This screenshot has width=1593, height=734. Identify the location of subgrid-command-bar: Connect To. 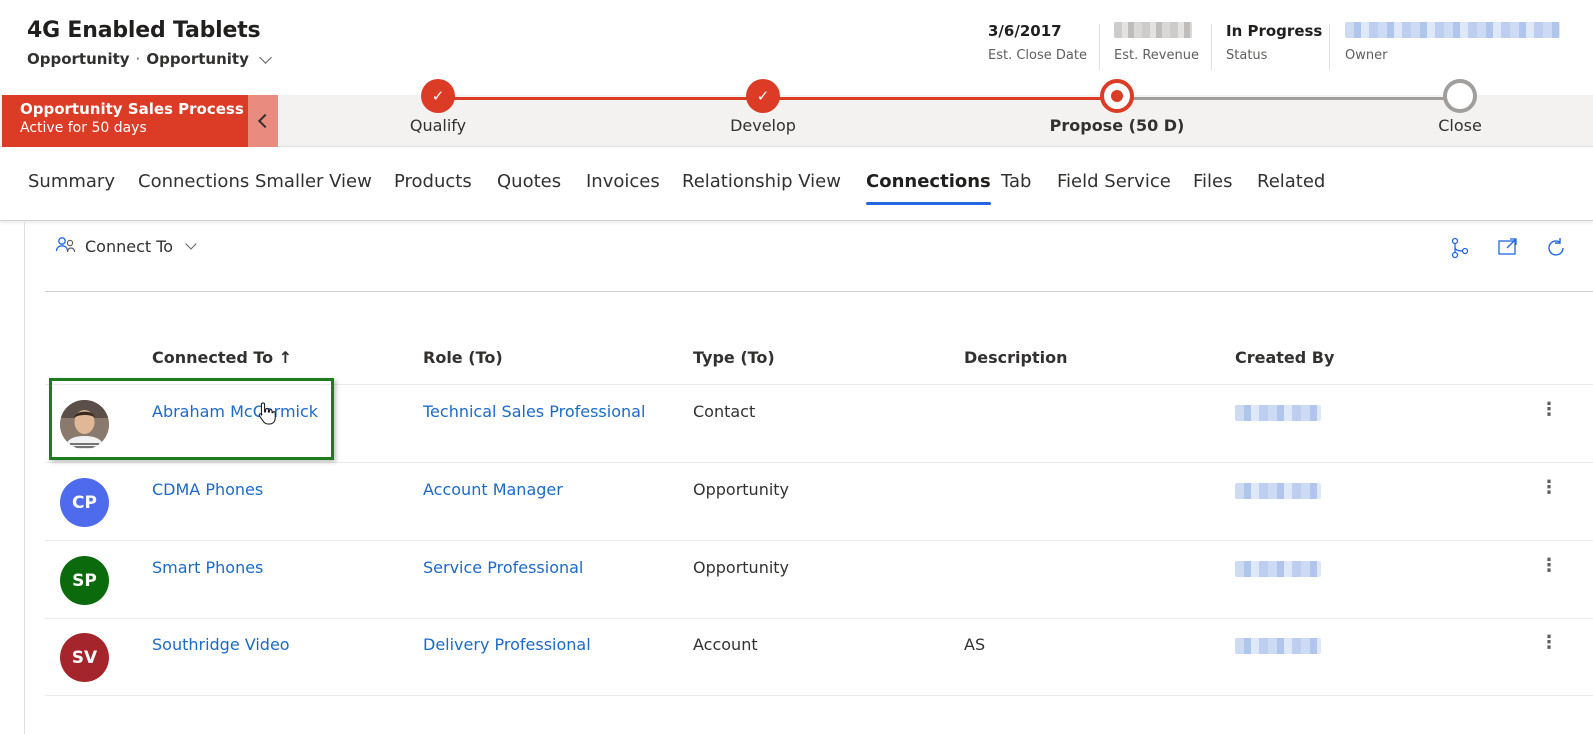
(819, 258).